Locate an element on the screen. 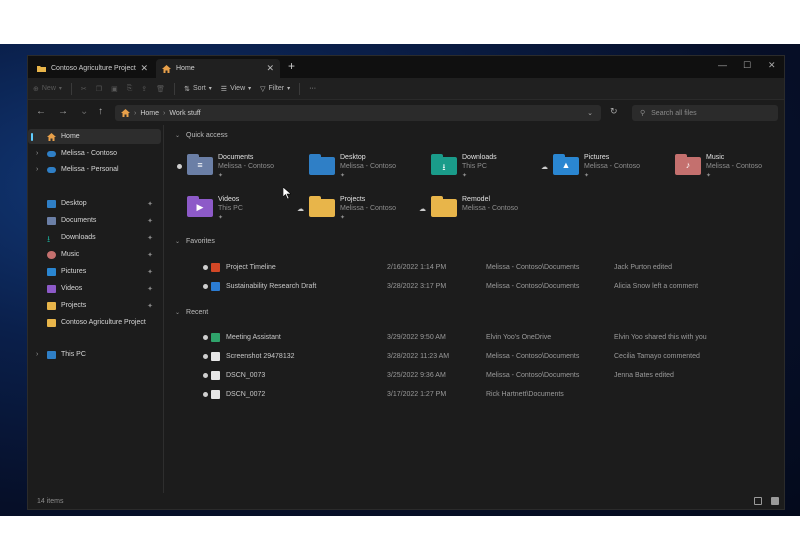  quick-access-item-remodel: ☁ Remodel Melissa - Contoso is located at coordinates (479, 211).